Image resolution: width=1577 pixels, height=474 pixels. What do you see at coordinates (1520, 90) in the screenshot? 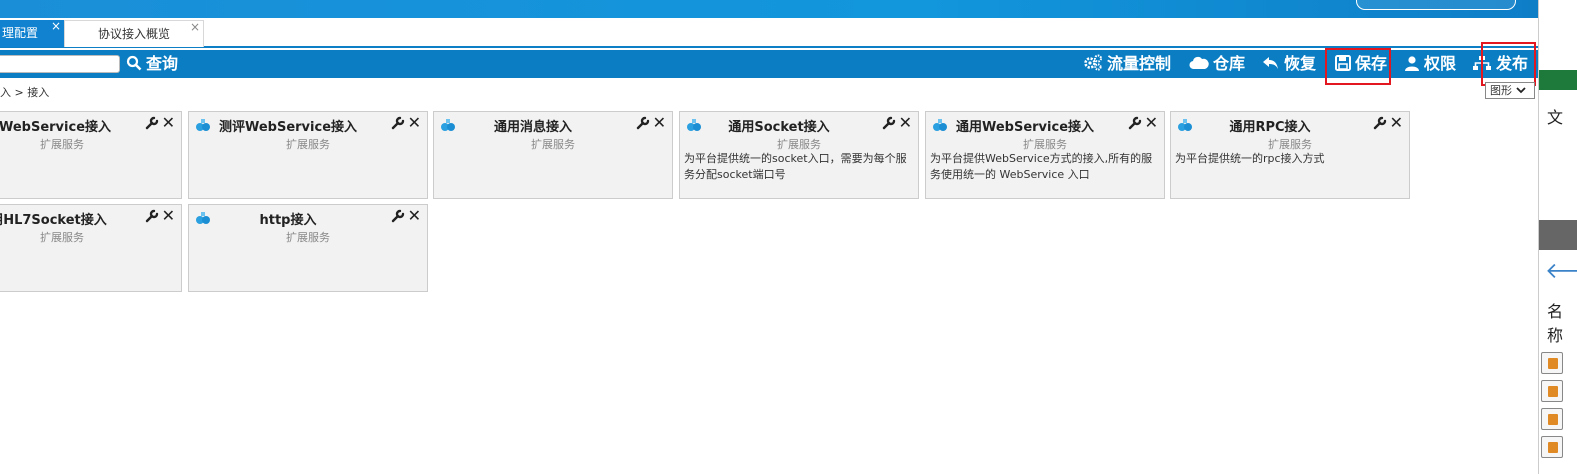
I see `chevron-down-icon` at bounding box center [1520, 90].